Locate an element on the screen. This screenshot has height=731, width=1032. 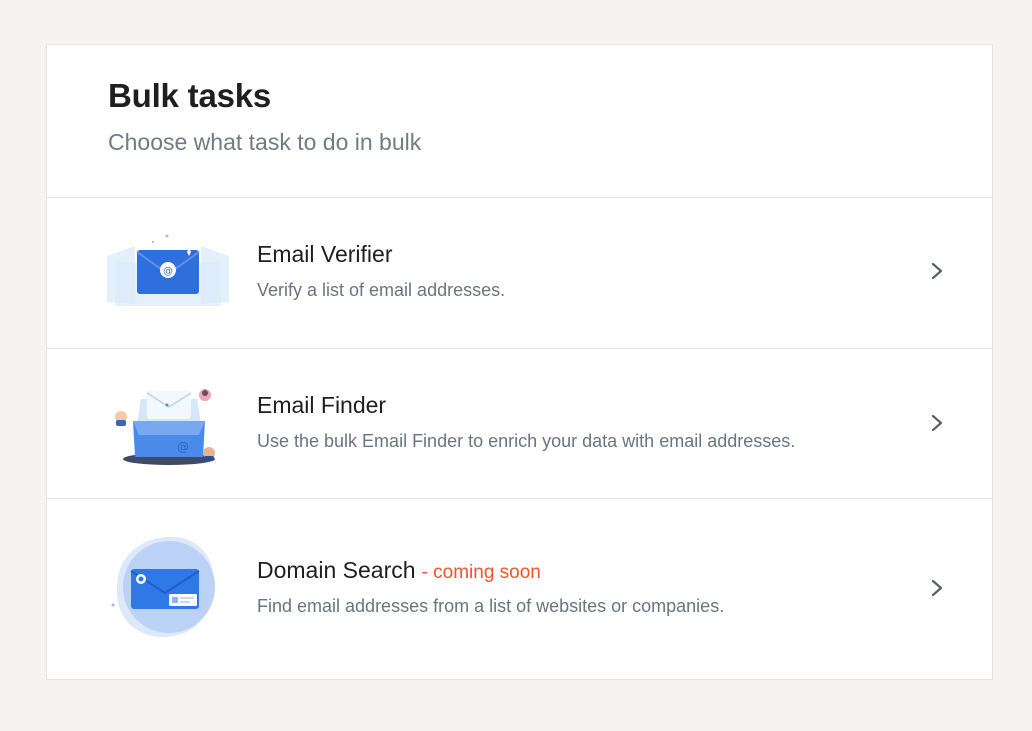
task-description: Verify a list of email addresses. is located at coordinates (381, 290).